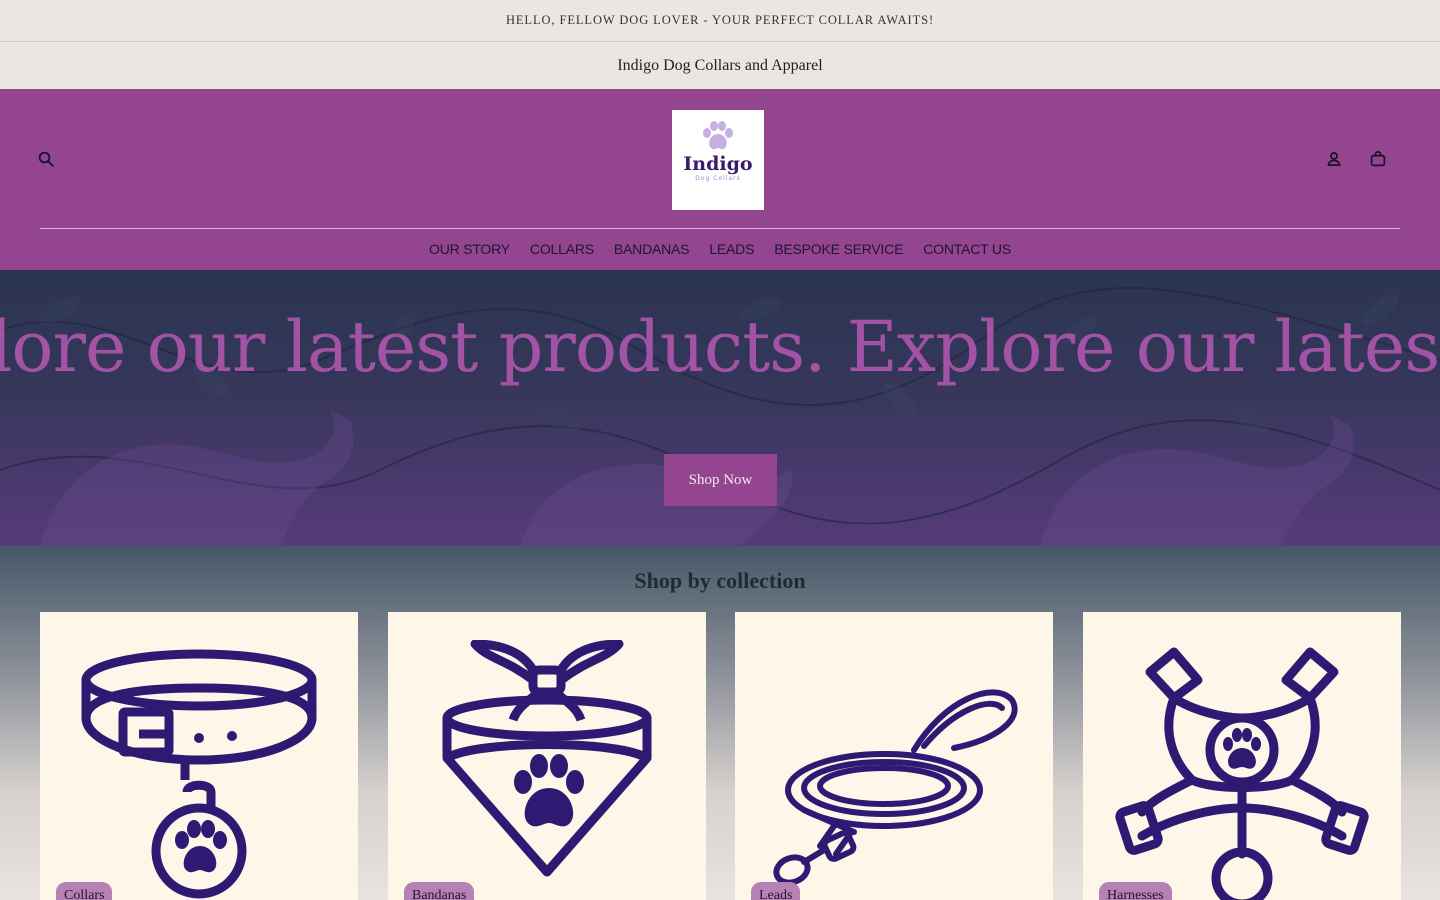 This screenshot has width=1440, height=900. Describe the element at coordinates (720, 580) in the screenshot. I see `section-title: Shop by collection` at that location.